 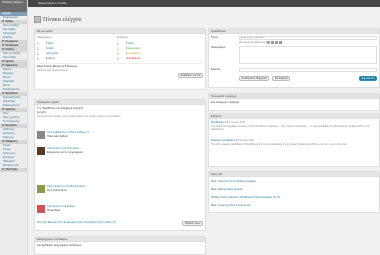 What do you see at coordinates (11, 25) in the screenshot?
I see `menu-item-label: Όλα τα άρθρα` at bounding box center [11, 25].